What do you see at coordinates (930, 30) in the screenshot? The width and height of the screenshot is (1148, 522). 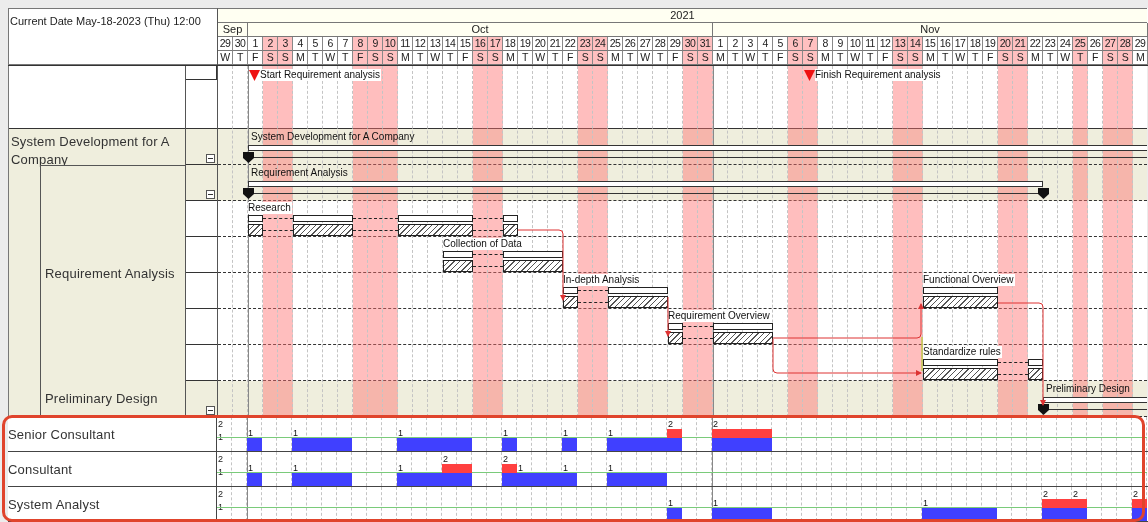 I see `month-header: Nov` at bounding box center [930, 30].